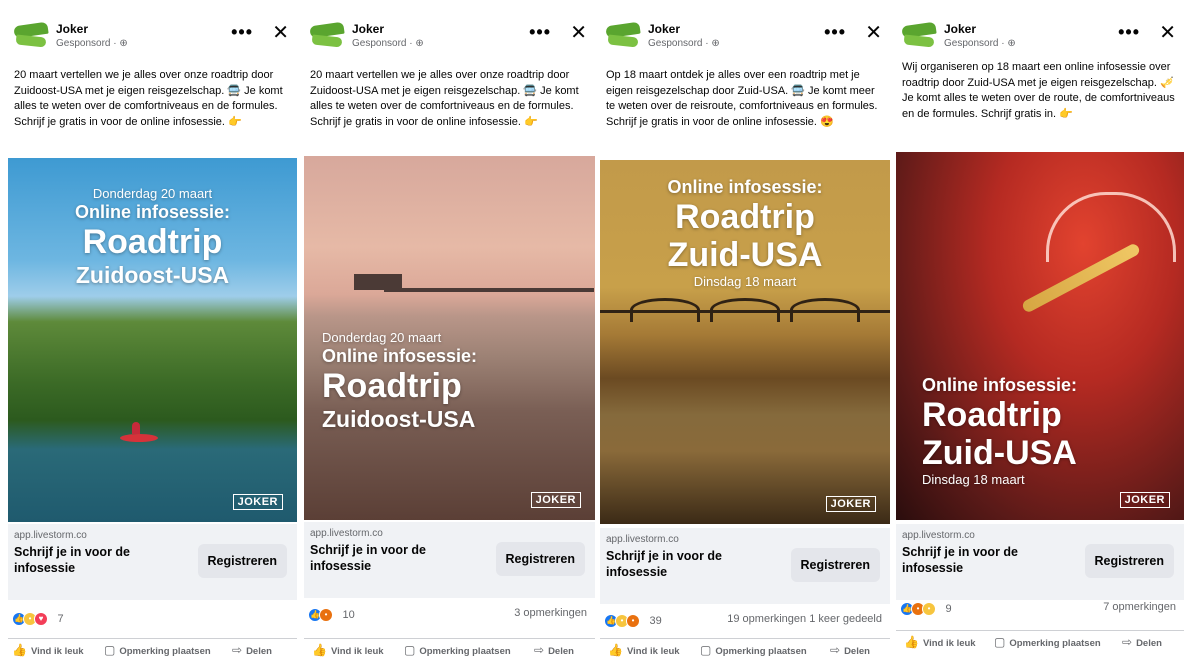 The height and width of the screenshot is (658, 1184). What do you see at coordinates (761, 651) in the screenshot?
I see `comment-label: Opmerking plaatsen` at bounding box center [761, 651].